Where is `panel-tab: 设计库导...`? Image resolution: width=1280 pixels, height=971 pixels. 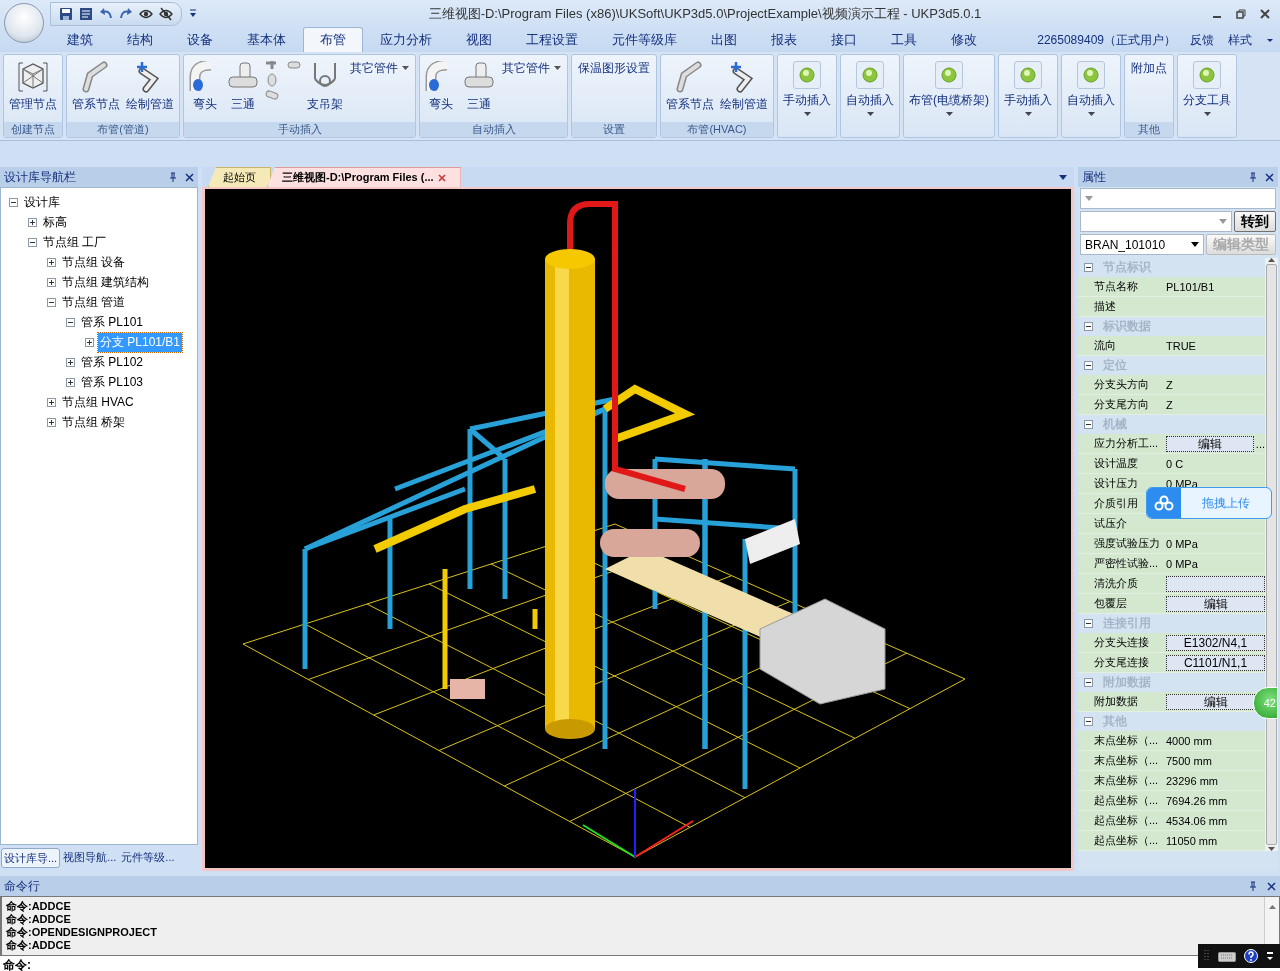 panel-tab: 设计库导... is located at coordinates (31, 858).